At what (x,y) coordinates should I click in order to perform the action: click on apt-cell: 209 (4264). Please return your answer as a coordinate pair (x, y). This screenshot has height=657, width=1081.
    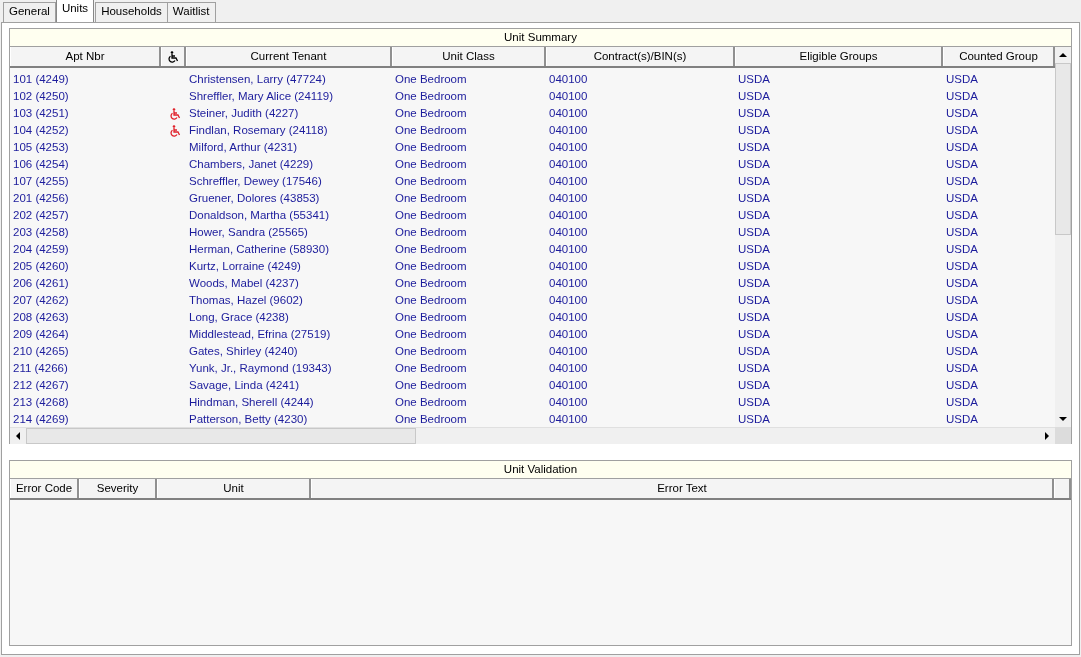
    Looking at the image, I should click on (41, 334).